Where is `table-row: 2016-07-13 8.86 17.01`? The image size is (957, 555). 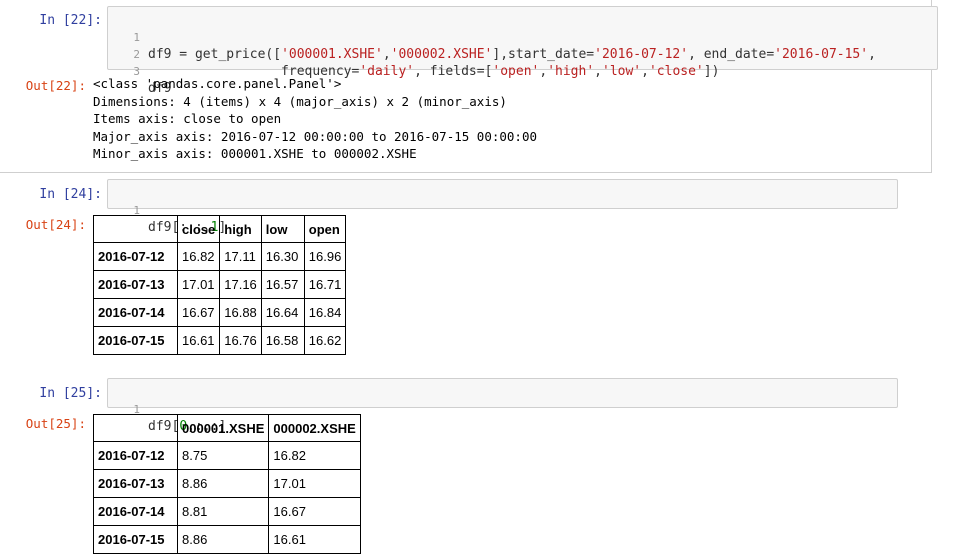
table-row: 2016-07-13 8.86 17.01 is located at coordinates (227, 483).